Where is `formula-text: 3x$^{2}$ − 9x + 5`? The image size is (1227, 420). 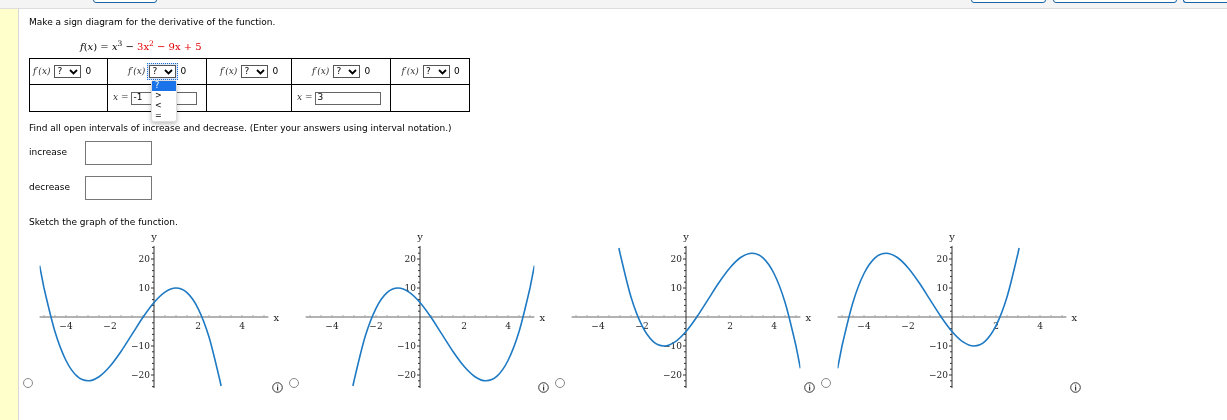 formula-text: 3x$^{2}$ − 9x + 5 is located at coordinates (169, 47).